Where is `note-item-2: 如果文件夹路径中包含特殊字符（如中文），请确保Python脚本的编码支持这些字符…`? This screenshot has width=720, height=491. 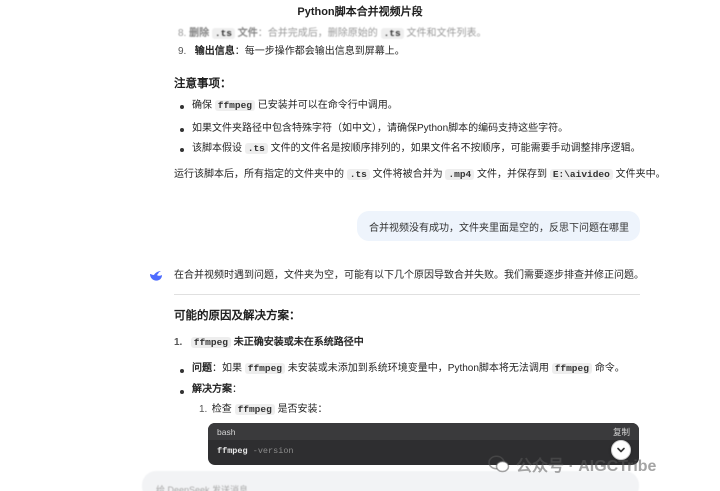 note-item-2: 如果文件夹路径中包含特殊字符（如中文），请确保Python脚本的编码支持这些字符… is located at coordinates (380, 128).